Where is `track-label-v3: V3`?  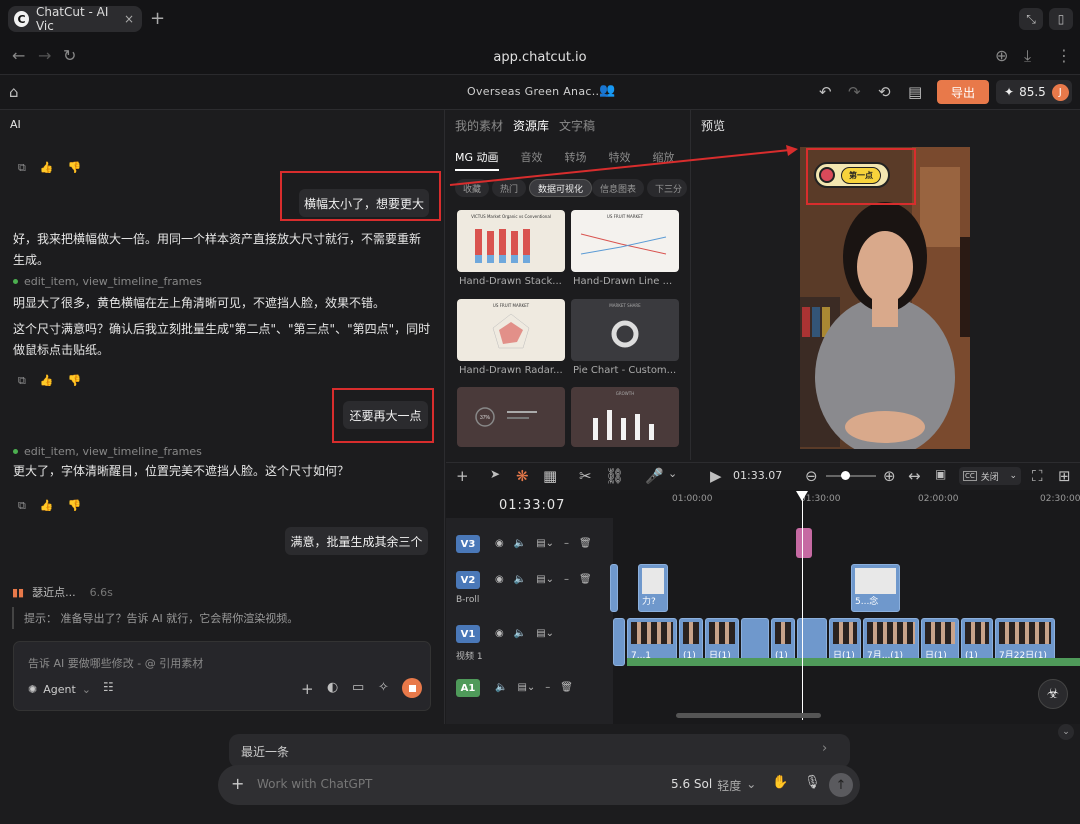
track-label-v3: V3 is located at coordinates (468, 544).